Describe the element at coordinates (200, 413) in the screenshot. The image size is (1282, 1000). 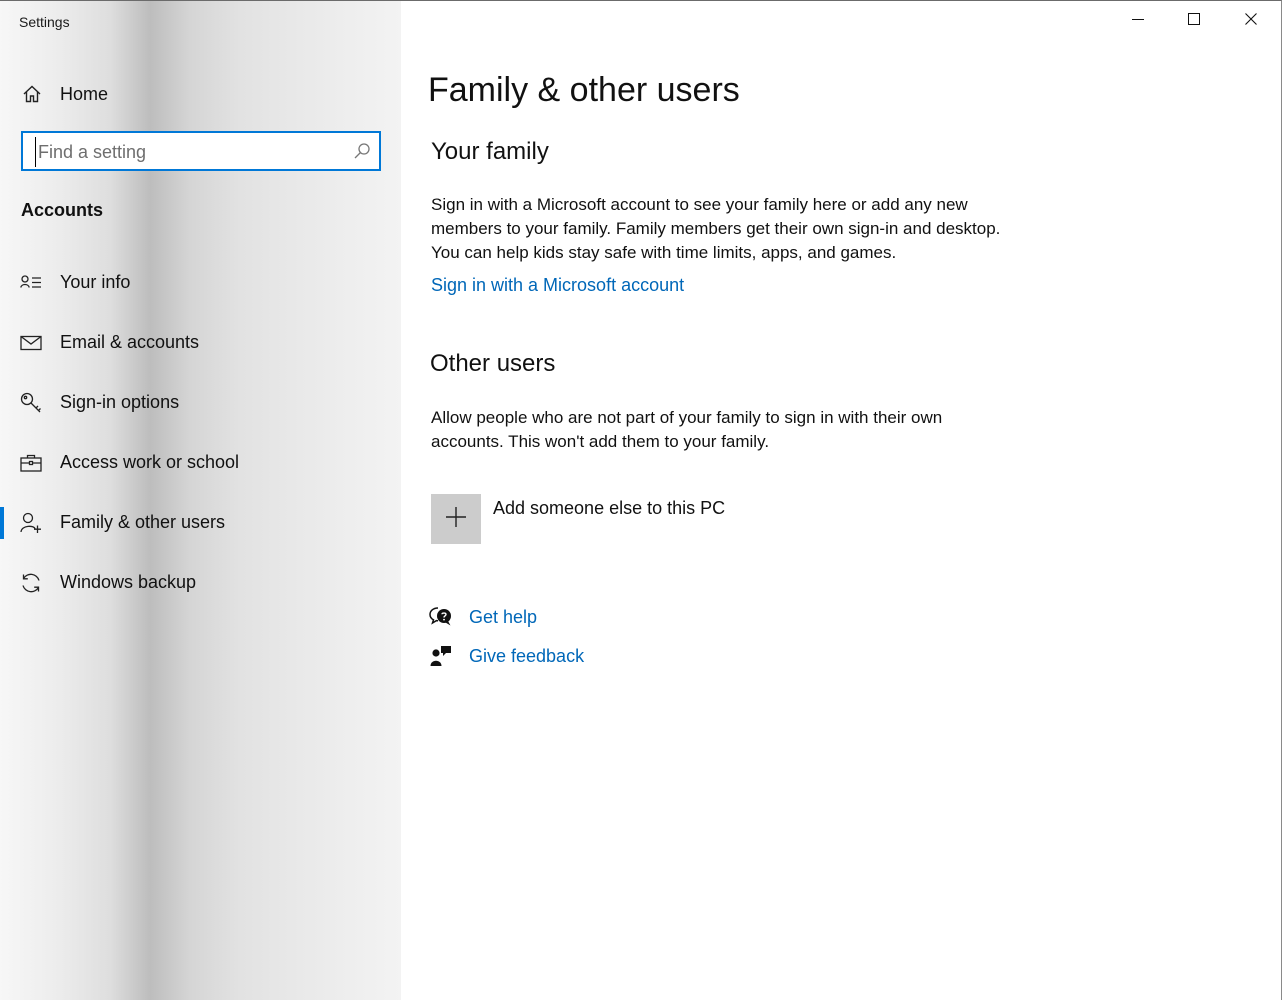
I see `sidebar-item-sign-in-options: Sign-in options` at that location.